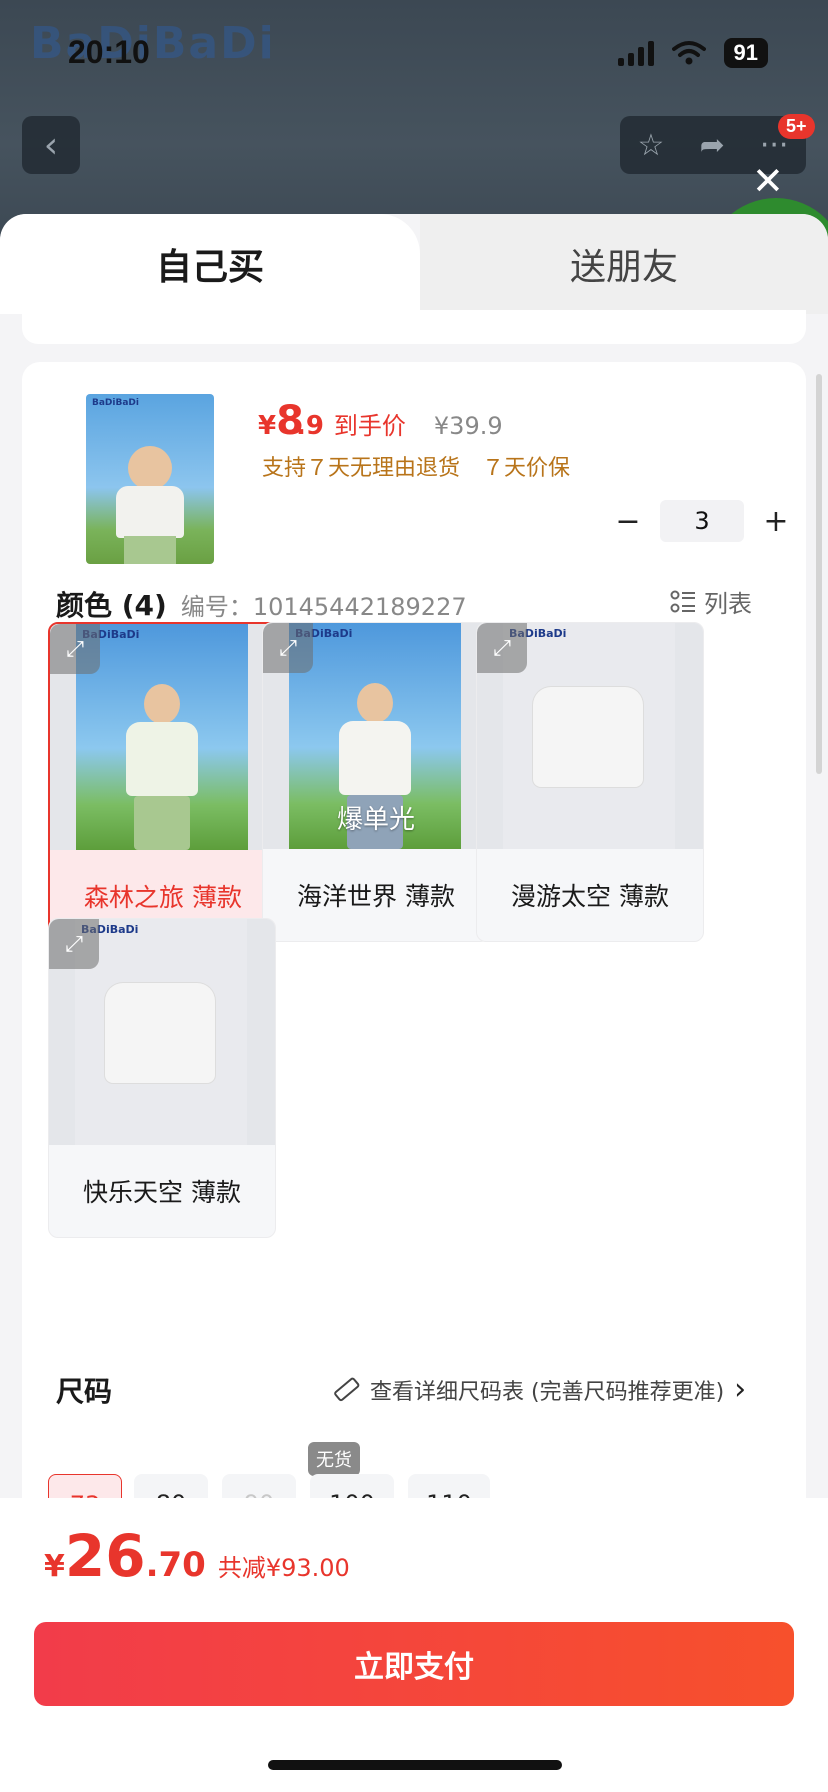  I want to click on increase-button: +, so click(776, 521).